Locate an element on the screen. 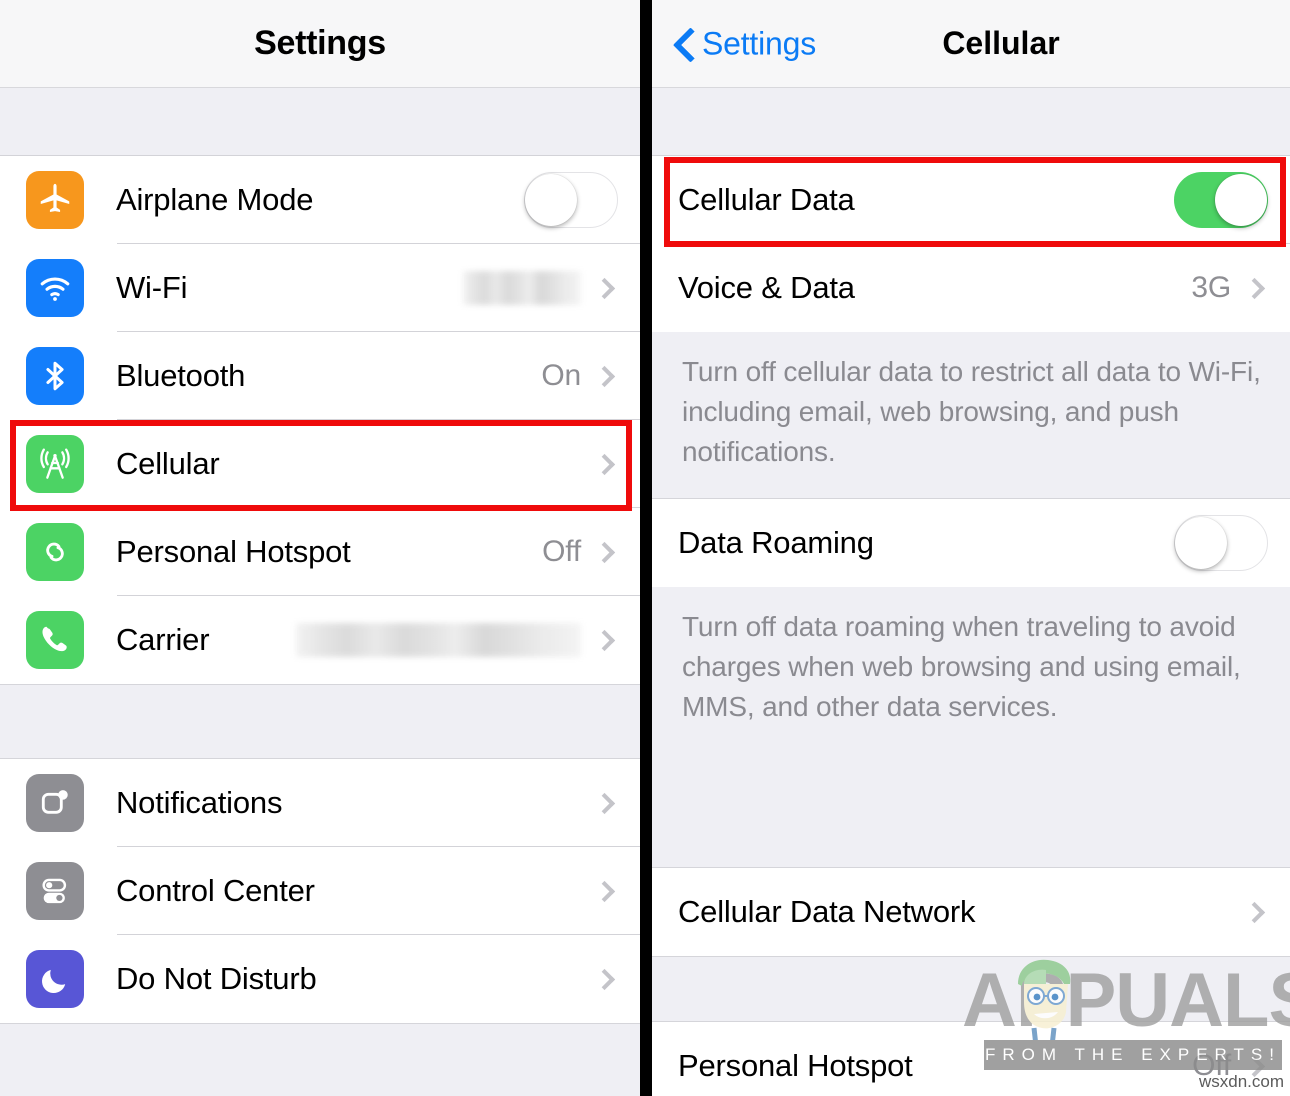 The image size is (1290, 1096). data-roaming-toggle is located at coordinates (1221, 543).